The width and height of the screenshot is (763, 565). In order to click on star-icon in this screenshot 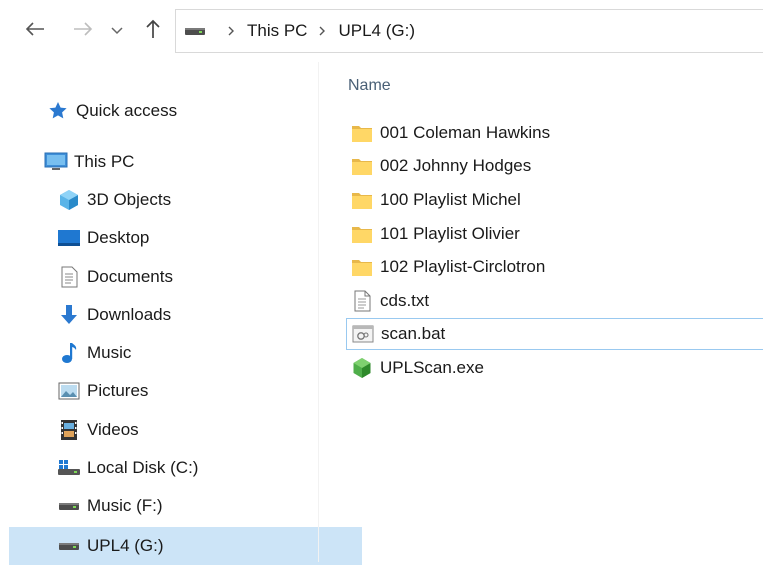, I will do `click(58, 111)`.